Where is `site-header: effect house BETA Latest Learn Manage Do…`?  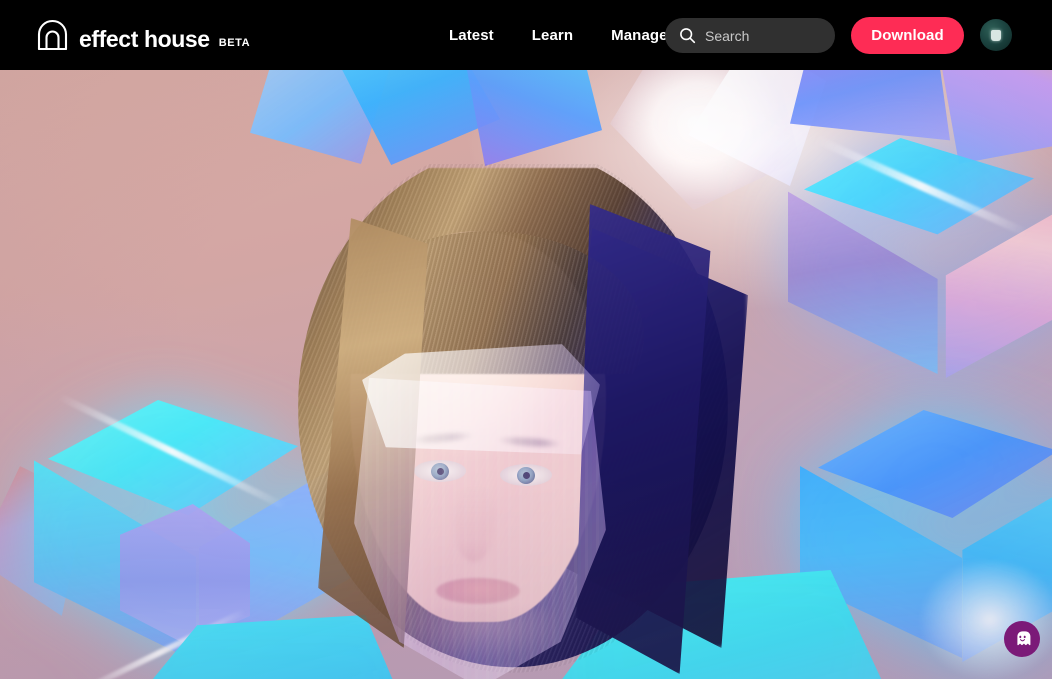
site-header: effect house BETA Latest Learn Manage Do… is located at coordinates (526, 35).